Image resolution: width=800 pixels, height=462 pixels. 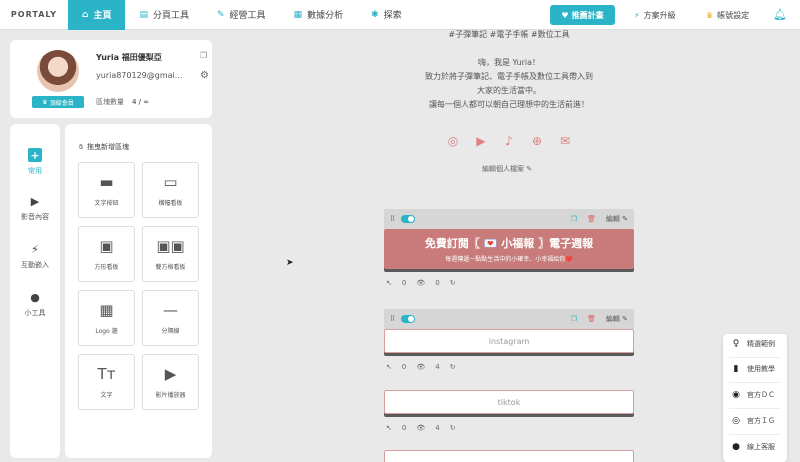 What do you see at coordinates (655, 15) in the screenshot?
I see `upgrade-link: ⚡ 方案升級` at bounding box center [655, 15].